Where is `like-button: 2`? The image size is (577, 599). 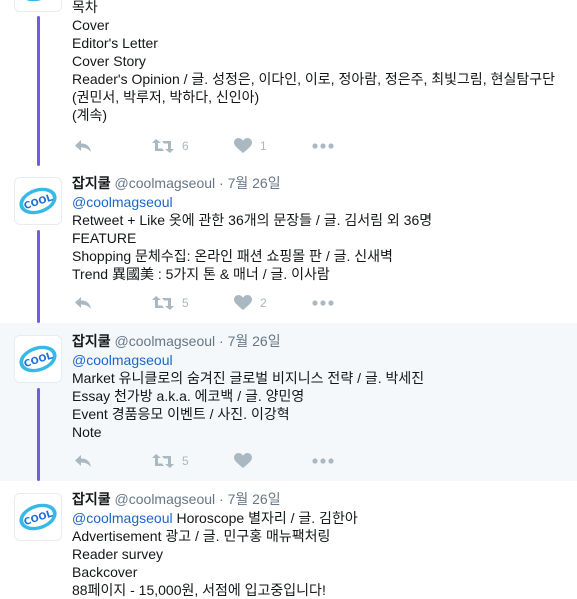
like-button: 2 is located at coordinates (250, 303).